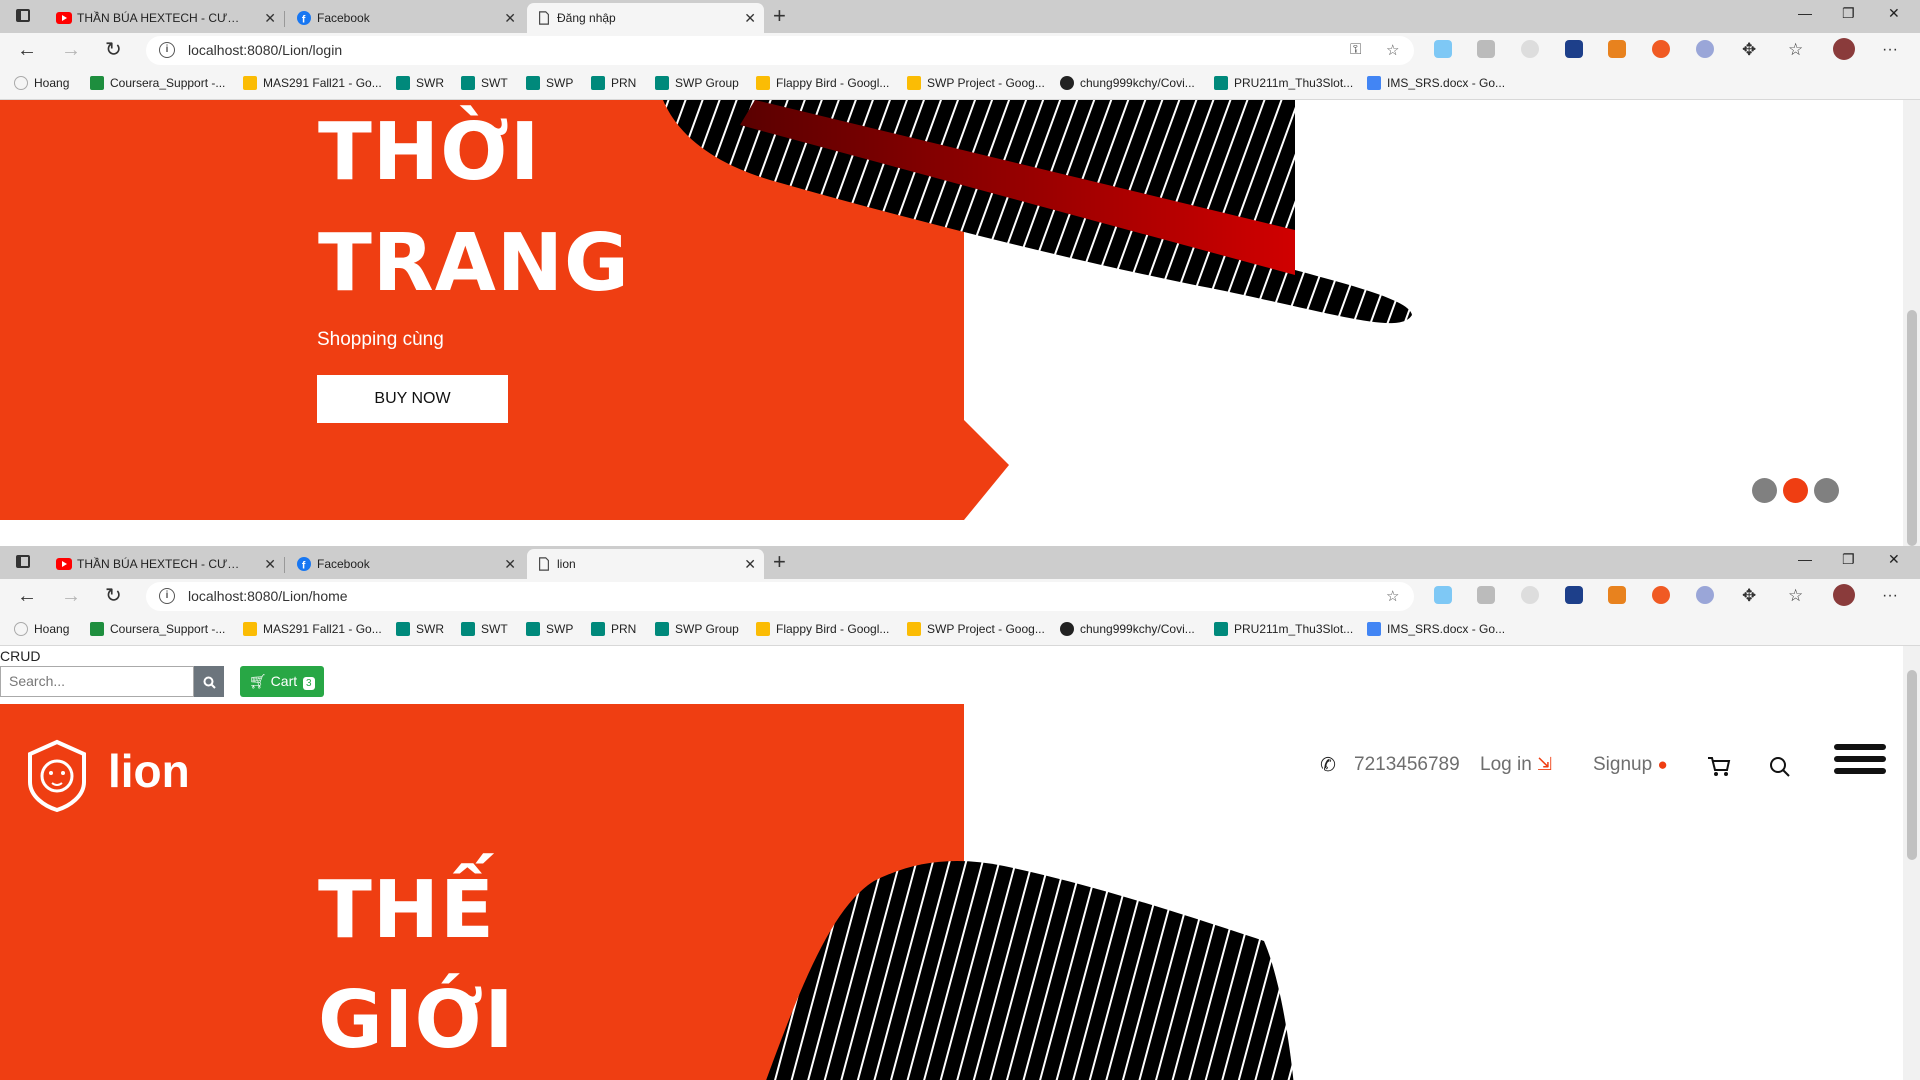 The height and width of the screenshot is (1080, 1920). Describe the element at coordinates (57, 777) in the screenshot. I see `brand-logo` at that location.